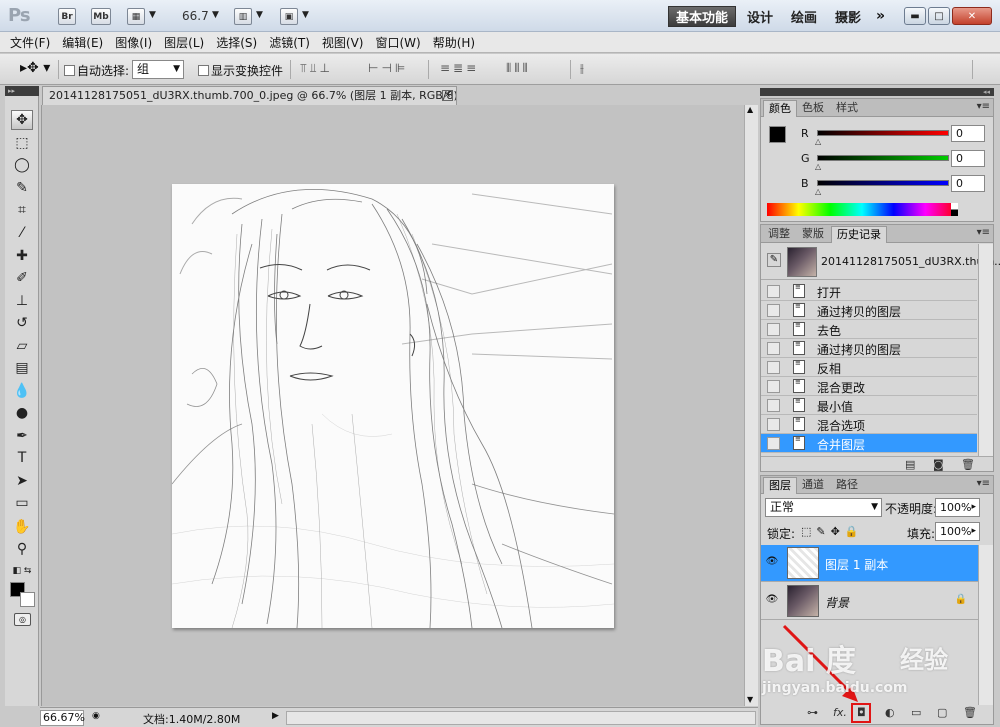  What do you see at coordinates (195, 16) in the screenshot?
I see `zoom-level: 66.7` at bounding box center [195, 16].